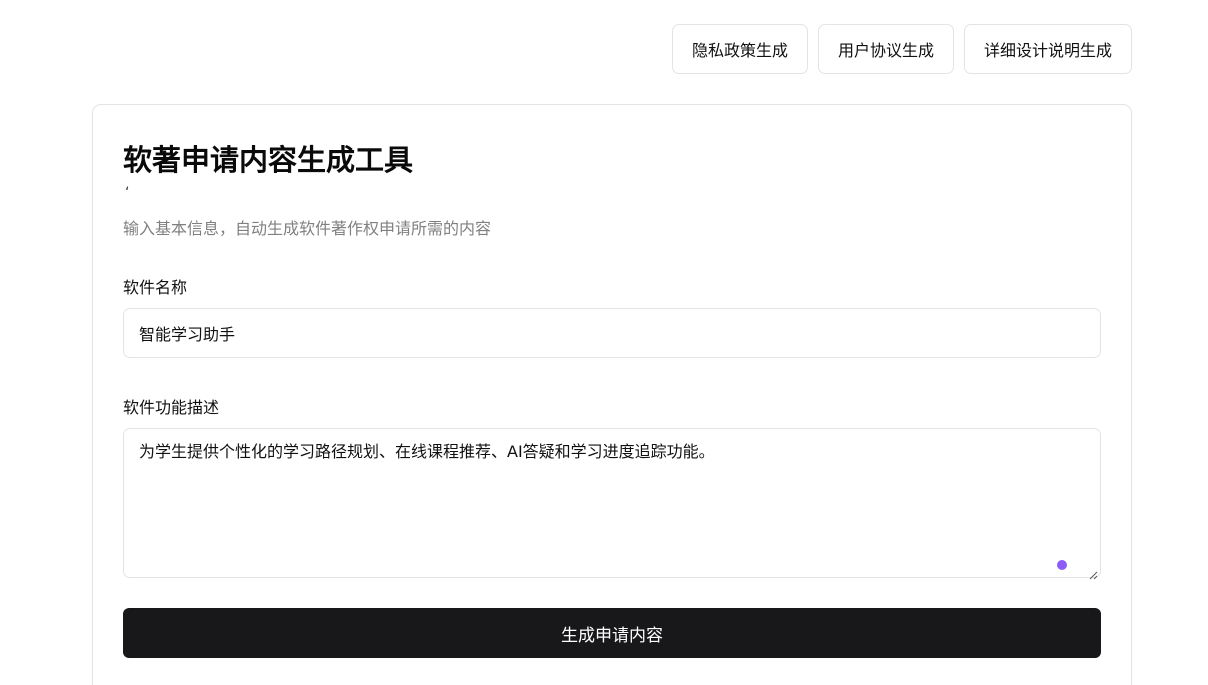  Describe the element at coordinates (268, 160) in the screenshot. I see `page-title: 软著申请内容生成工具` at that location.